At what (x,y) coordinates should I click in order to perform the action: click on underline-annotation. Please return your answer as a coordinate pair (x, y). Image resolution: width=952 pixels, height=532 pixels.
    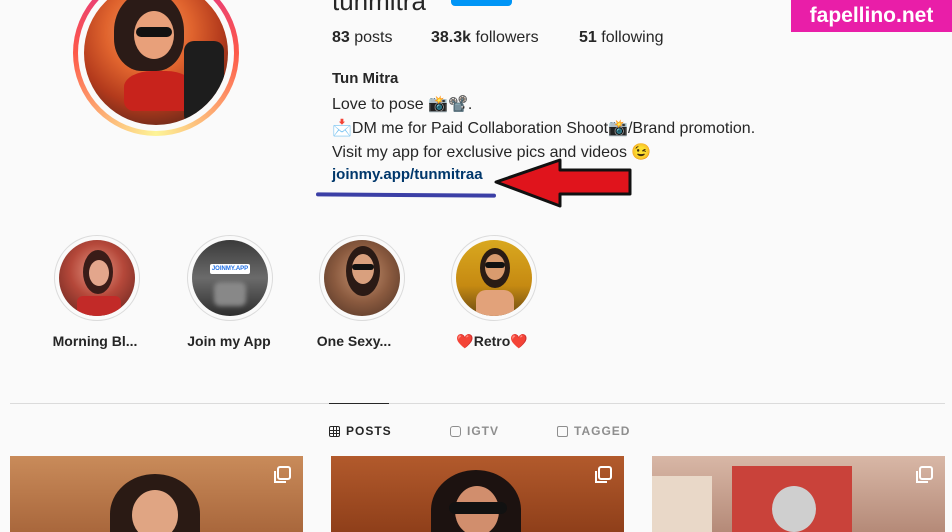
    Looking at the image, I should click on (406, 195).